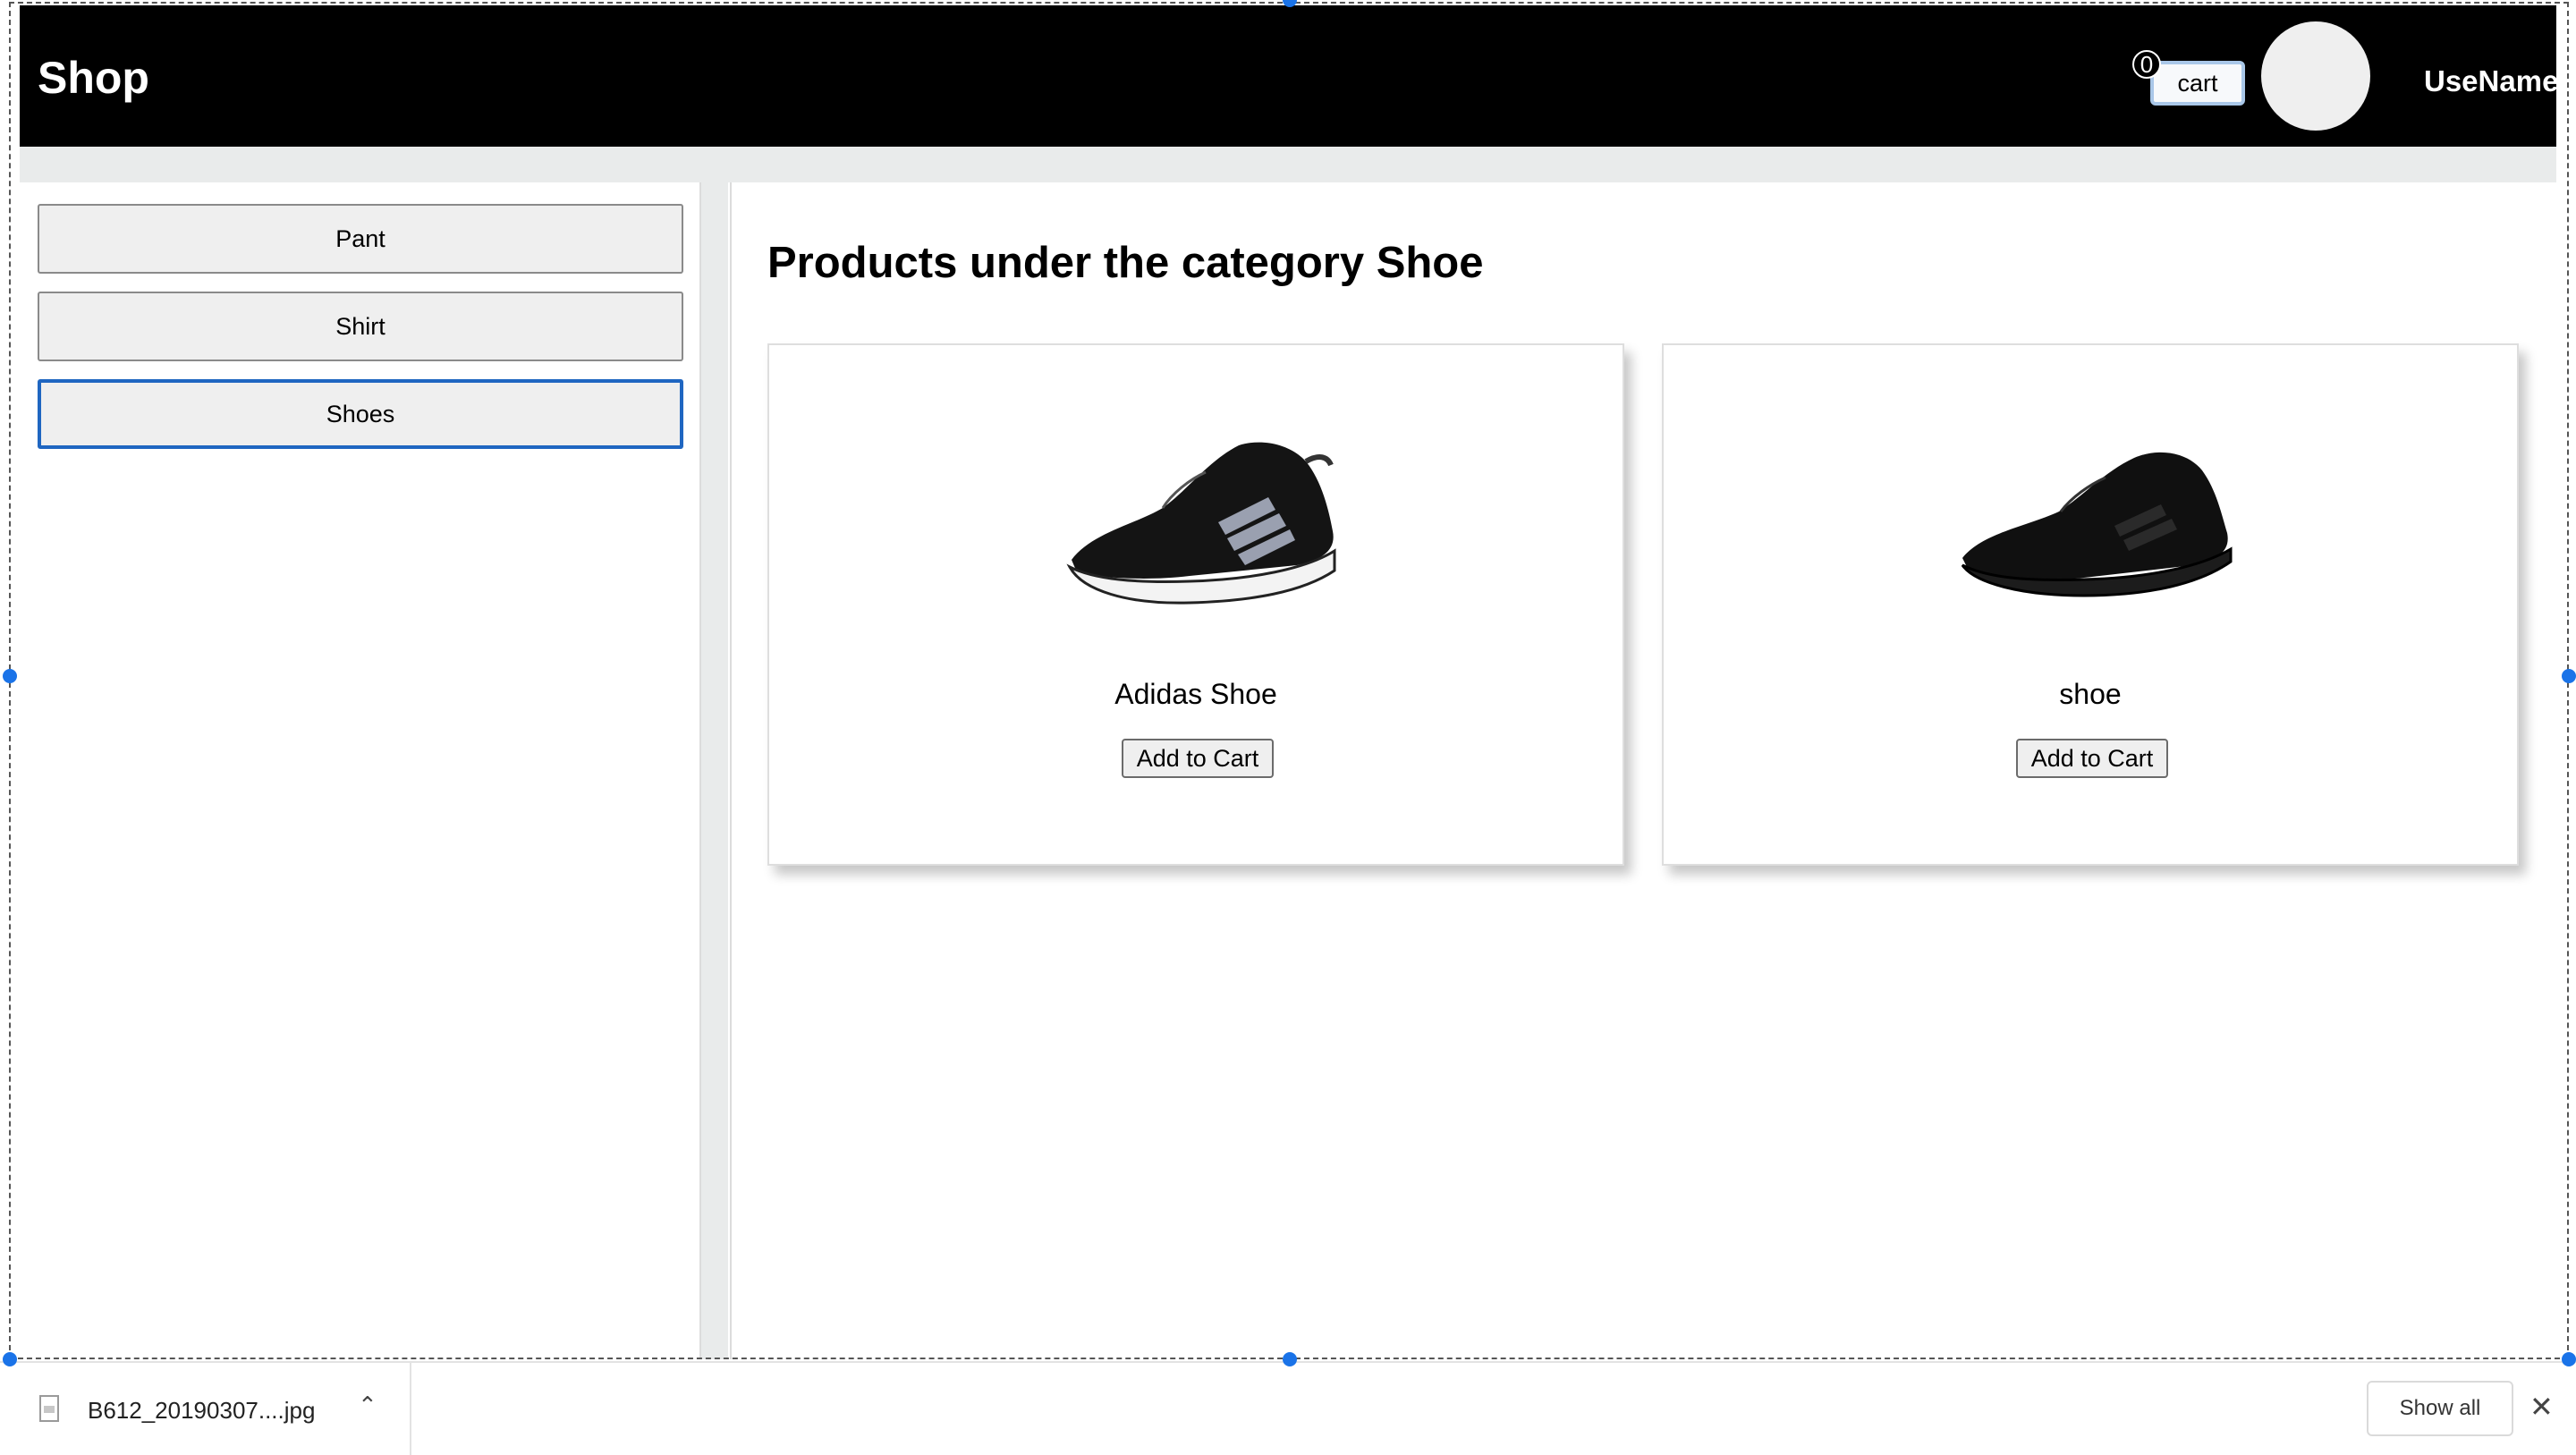  Describe the element at coordinates (2541, 1407) in the screenshot. I see `close-icon: ✕` at that location.